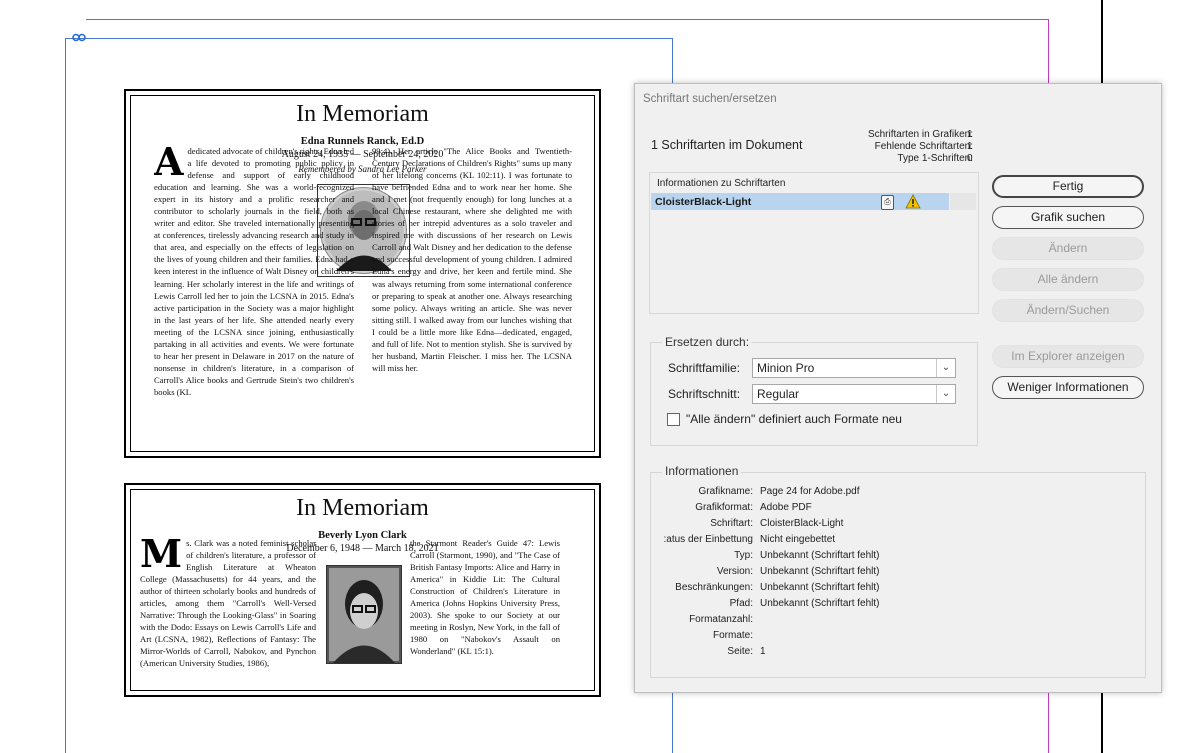  Describe the element at coordinates (702, 471) in the screenshot. I see `info-section-label: Informationen` at that location.